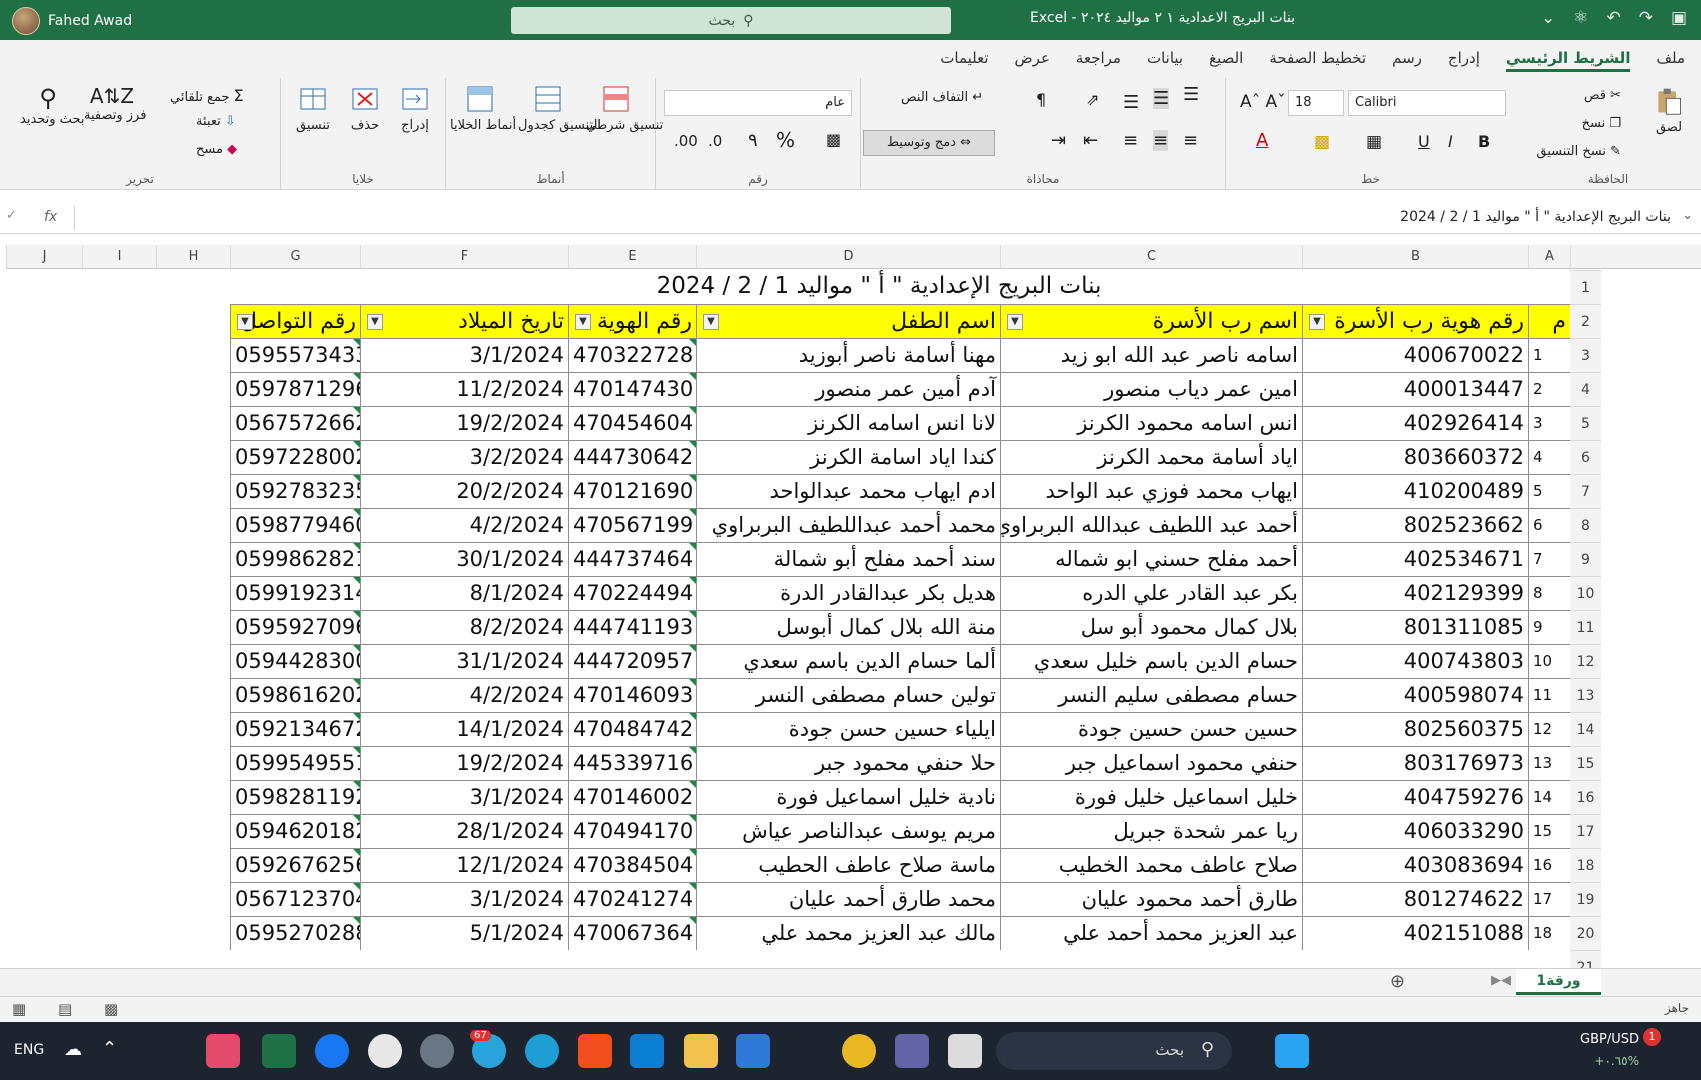 This screenshot has width=1701, height=1080. What do you see at coordinates (464, 933) in the screenshot?
I see `cell-F: 5/1/2024` at bounding box center [464, 933].